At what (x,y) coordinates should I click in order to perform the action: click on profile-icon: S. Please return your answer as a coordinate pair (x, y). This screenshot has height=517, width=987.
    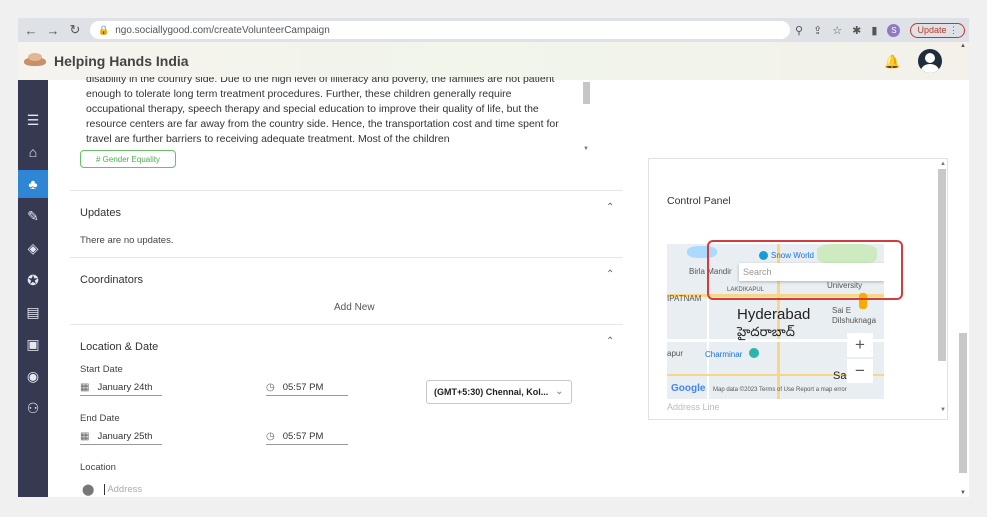
    Looking at the image, I should click on (894, 30).